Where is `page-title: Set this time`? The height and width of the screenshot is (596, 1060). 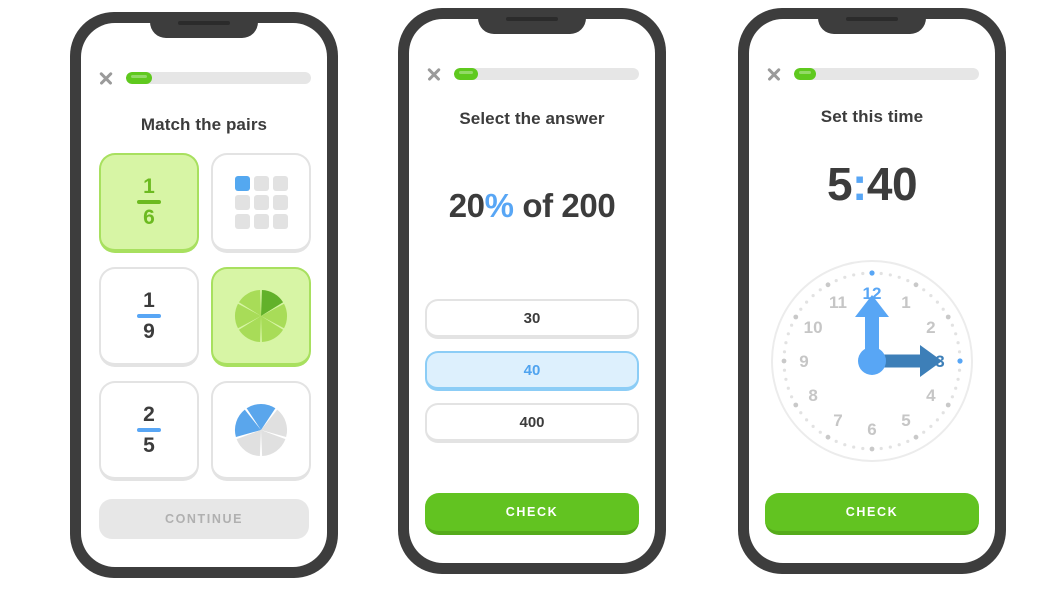 page-title: Set this time is located at coordinates (872, 116).